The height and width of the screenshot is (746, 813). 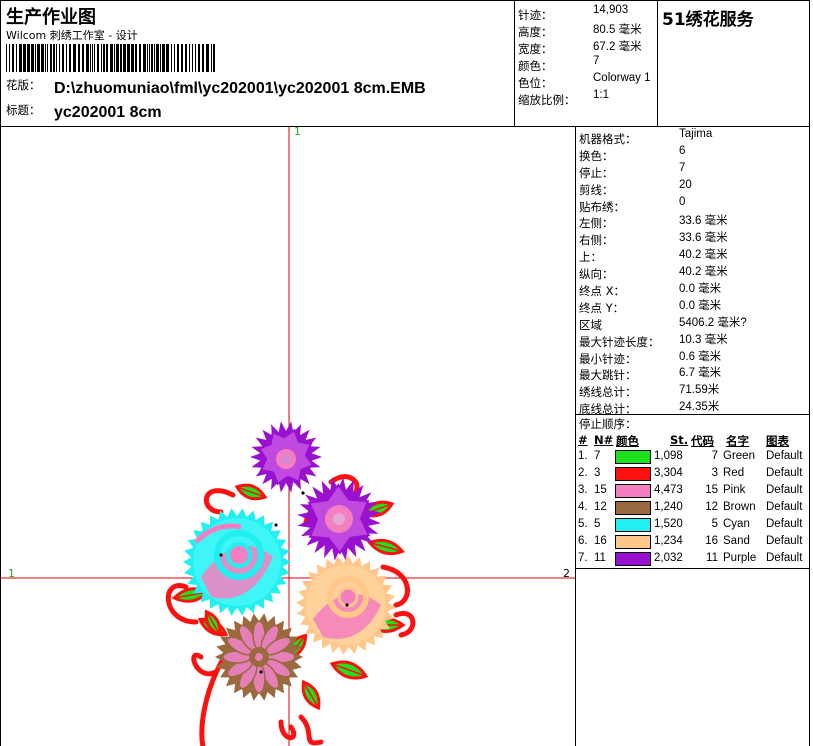 I want to click on summary-value: 1:1, so click(x=601, y=95).